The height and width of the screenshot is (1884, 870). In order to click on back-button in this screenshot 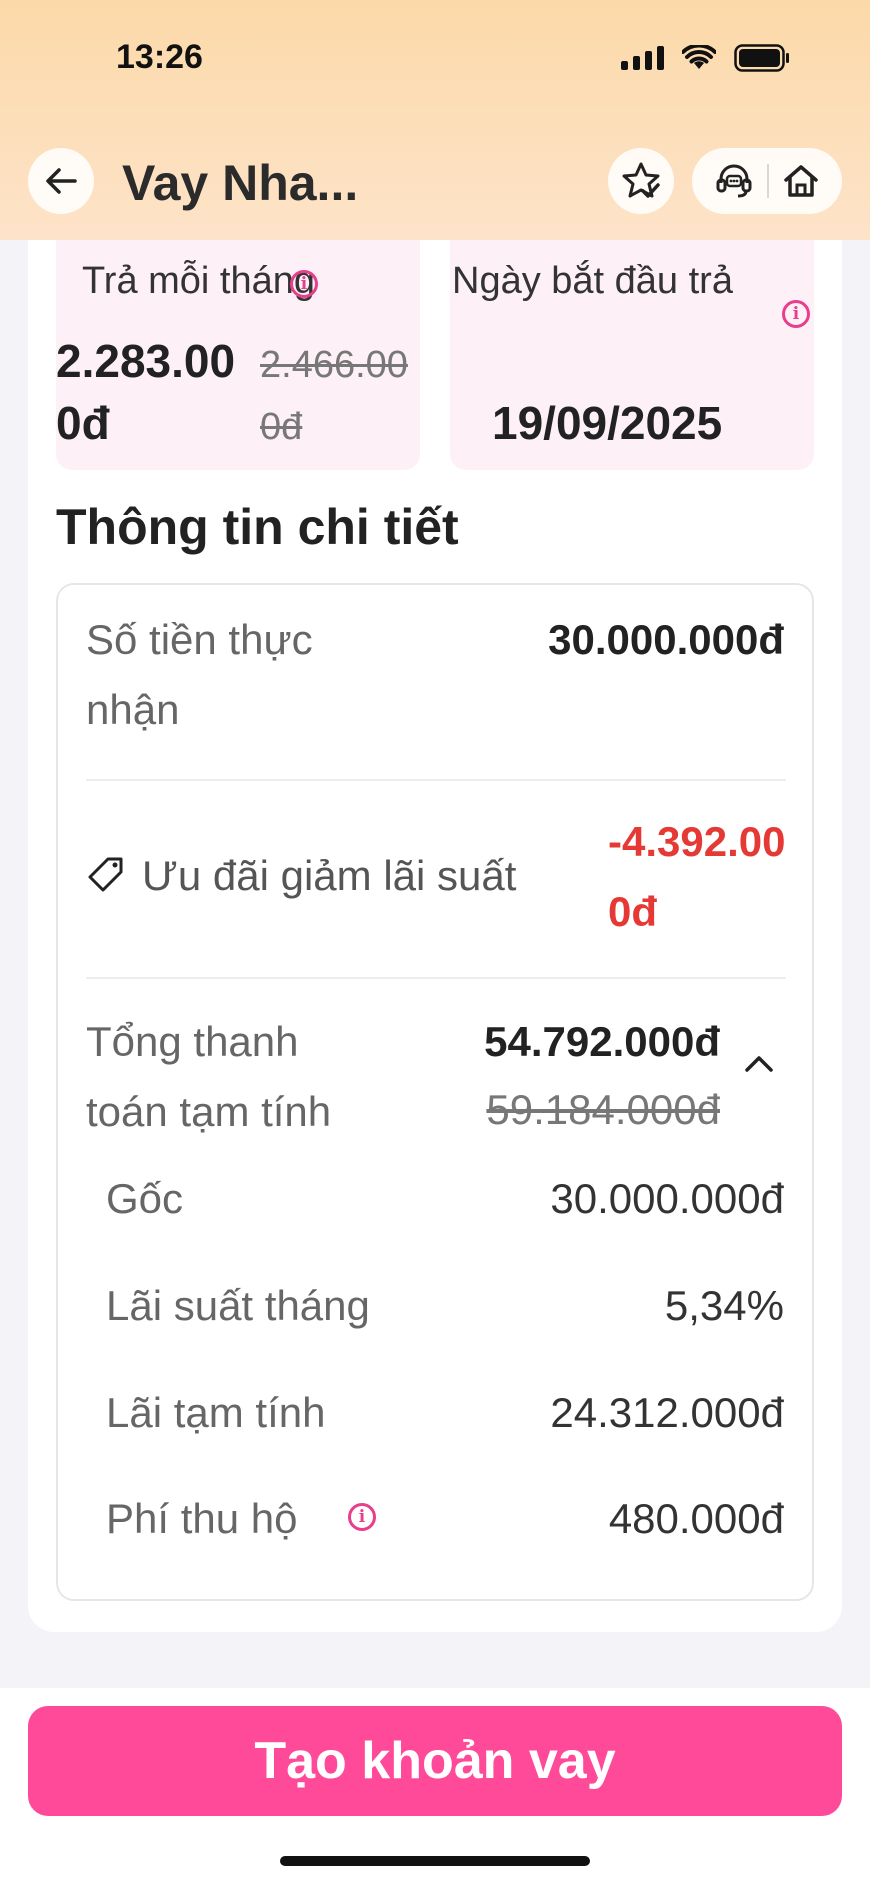, I will do `click(61, 181)`.